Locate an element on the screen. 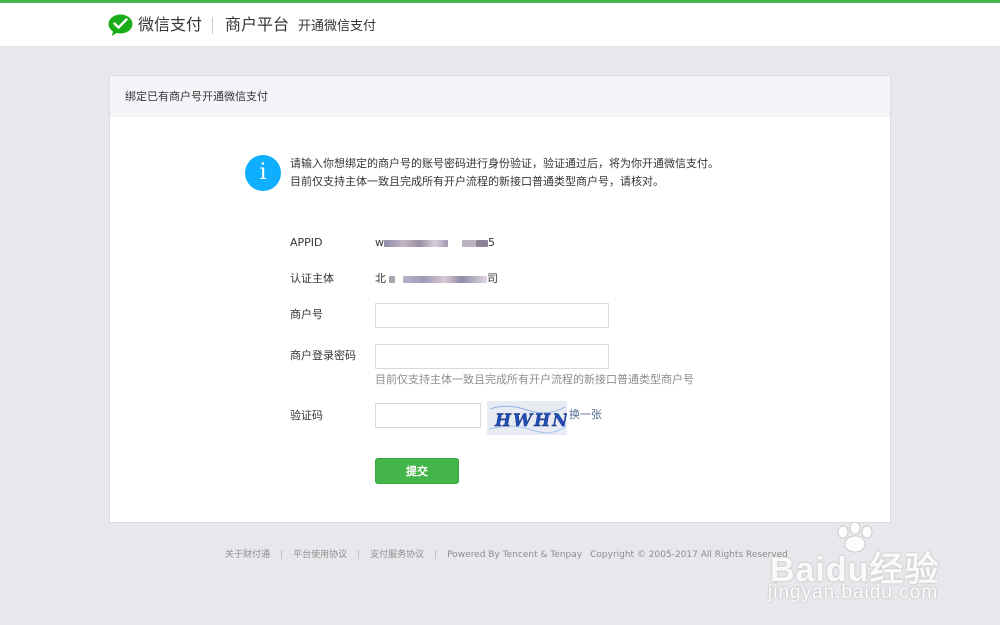 The image size is (1000, 625). watermark-url: jingyan.baidu.com is located at coordinates (853, 592).